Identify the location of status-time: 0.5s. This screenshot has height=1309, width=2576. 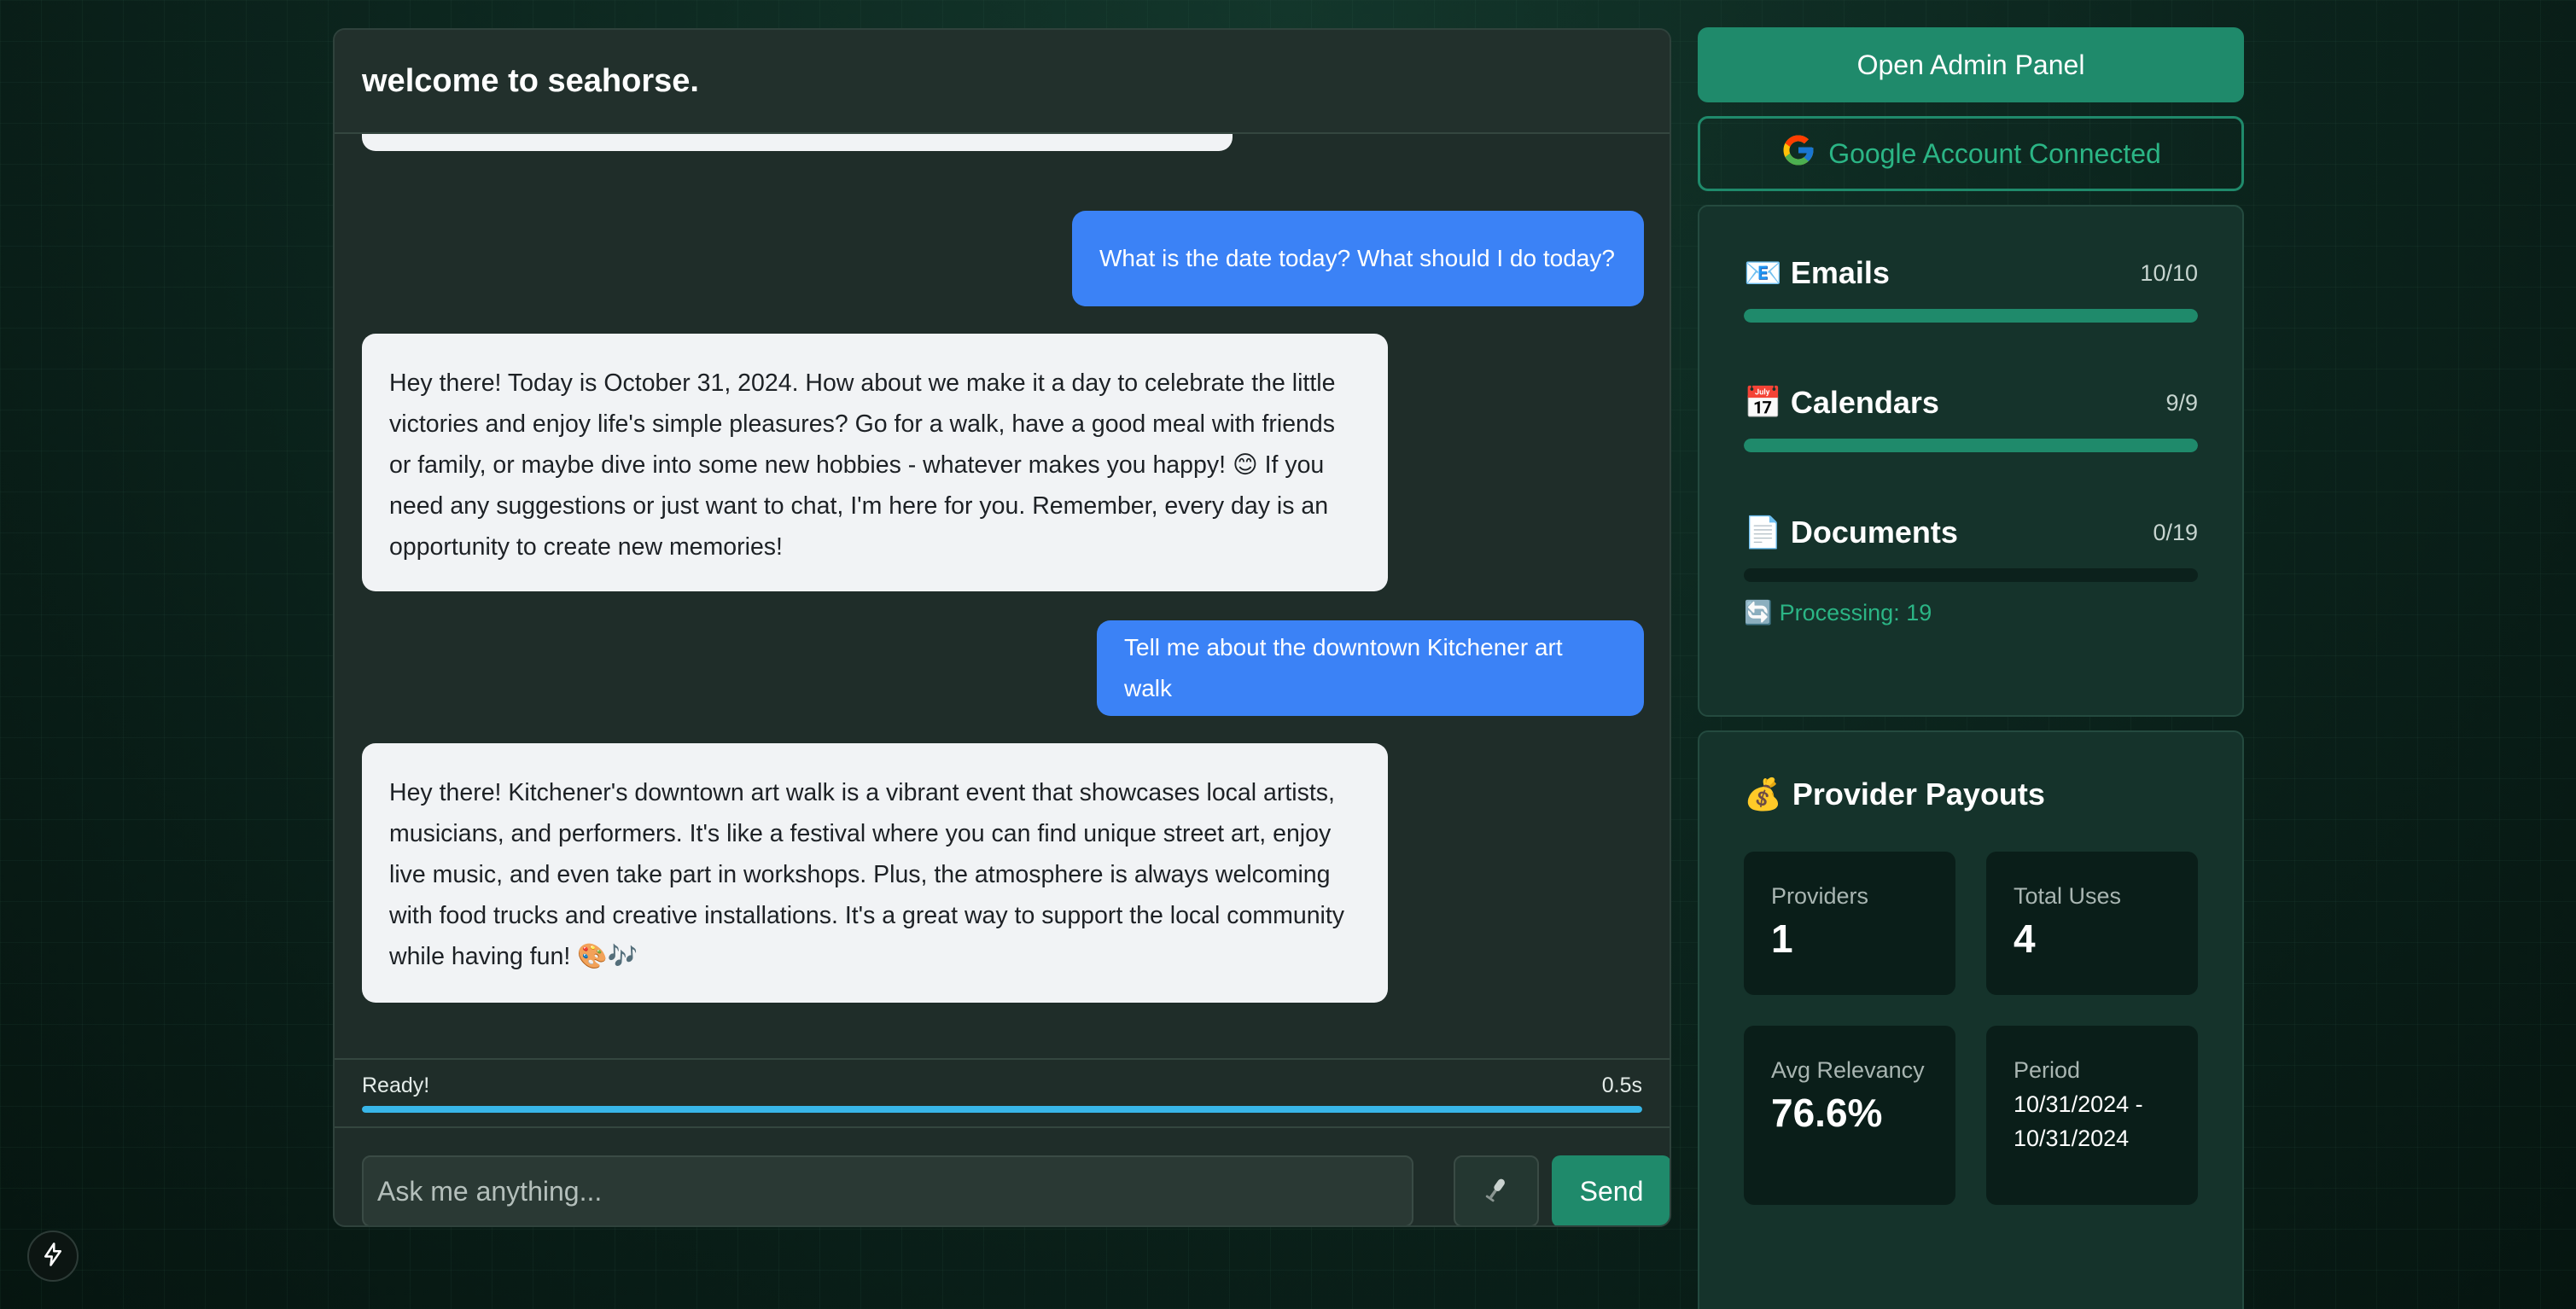
(1621, 1085).